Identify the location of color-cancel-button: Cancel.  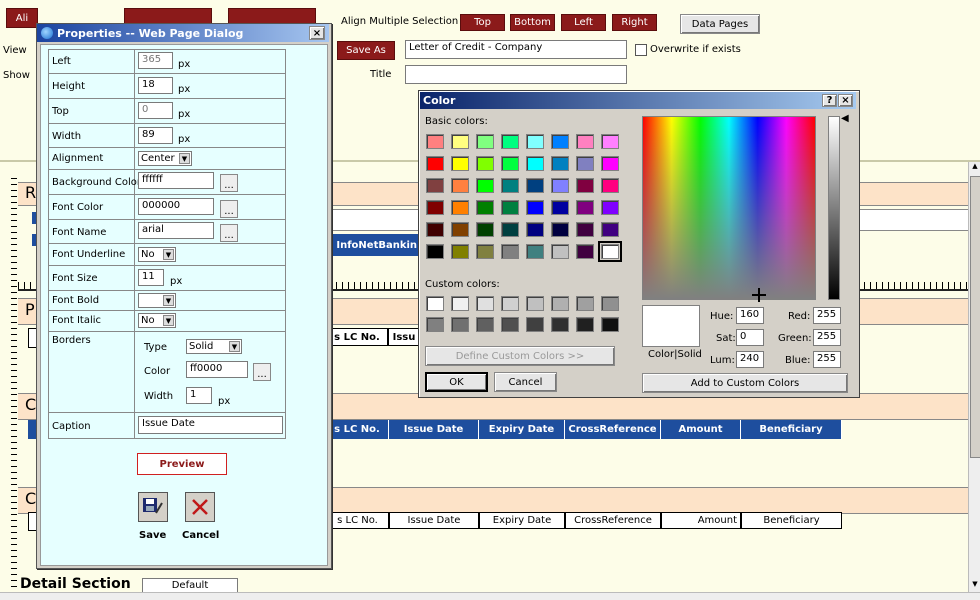
(525, 382).